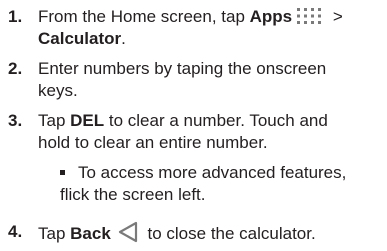 The height and width of the screenshot is (251, 387). Describe the element at coordinates (153, 142) in the screenshot. I see `step-line: hold to clear an entire number.` at that location.